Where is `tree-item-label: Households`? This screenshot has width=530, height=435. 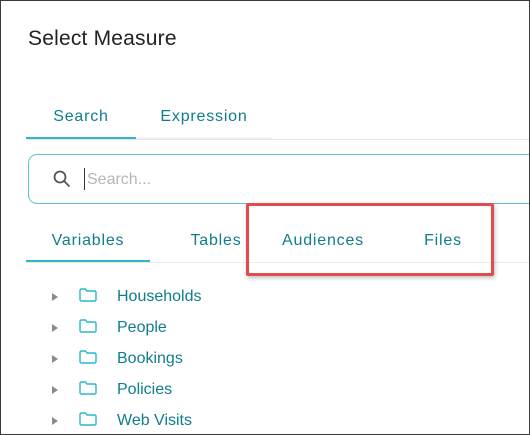 tree-item-label: Households is located at coordinates (159, 296).